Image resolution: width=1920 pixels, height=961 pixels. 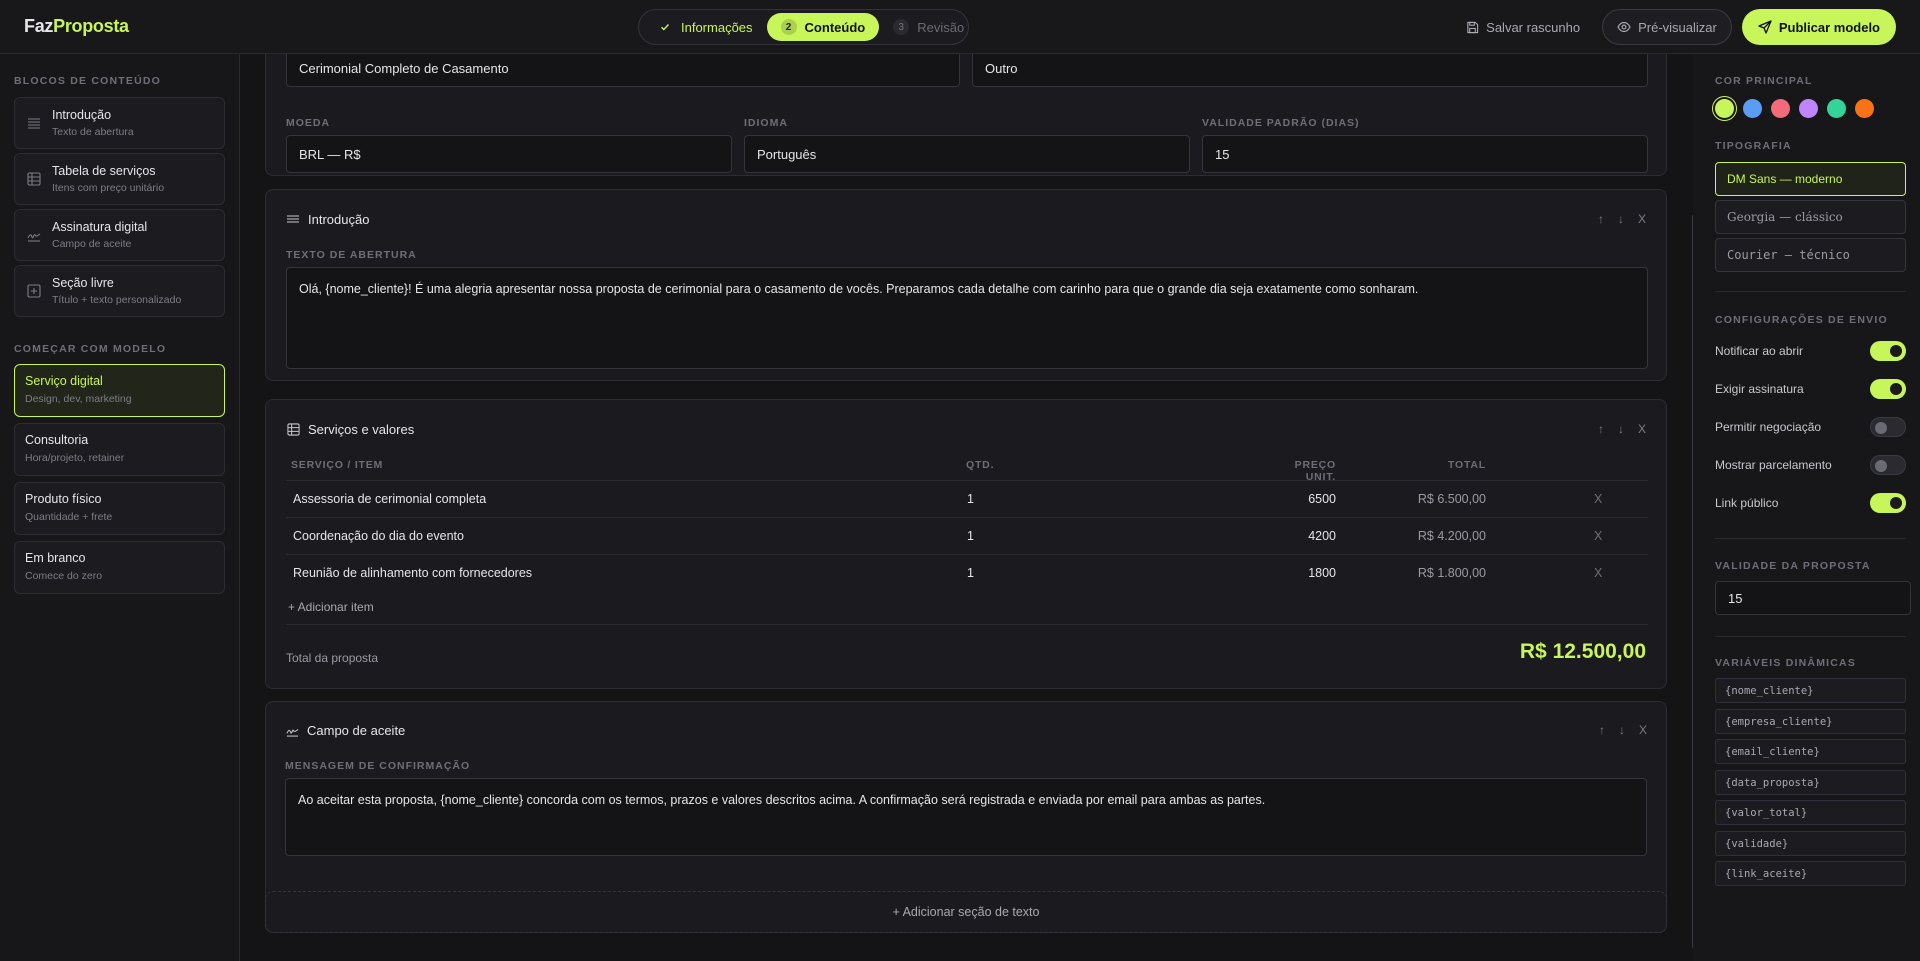 I want to click on item-price: 6500, so click(x=1291, y=499).